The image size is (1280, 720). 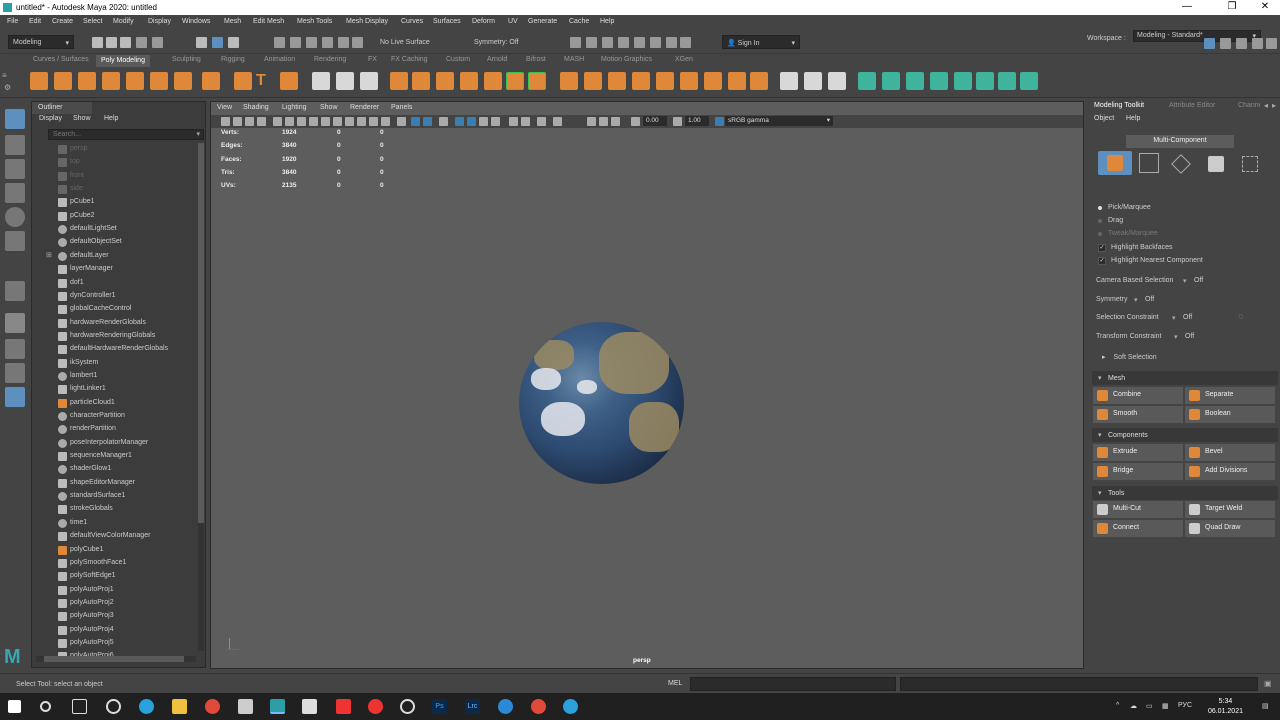 What do you see at coordinates (1225, 43) in the screenshot?
I see `attribute-editor-toggle-icon` at bounding box center [1225, 43].